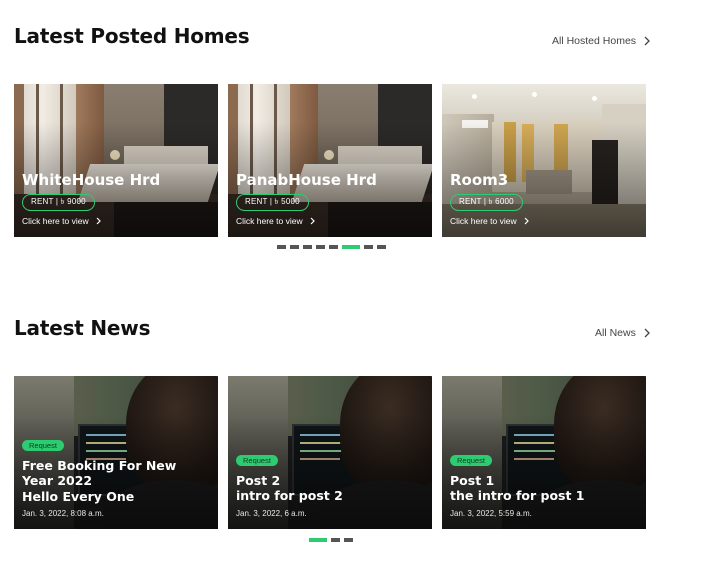 This screenshot has width=717, height=568. I want to click on news-date: Jan. 3, 2022, 5:59 a.m., so click(491, 513).